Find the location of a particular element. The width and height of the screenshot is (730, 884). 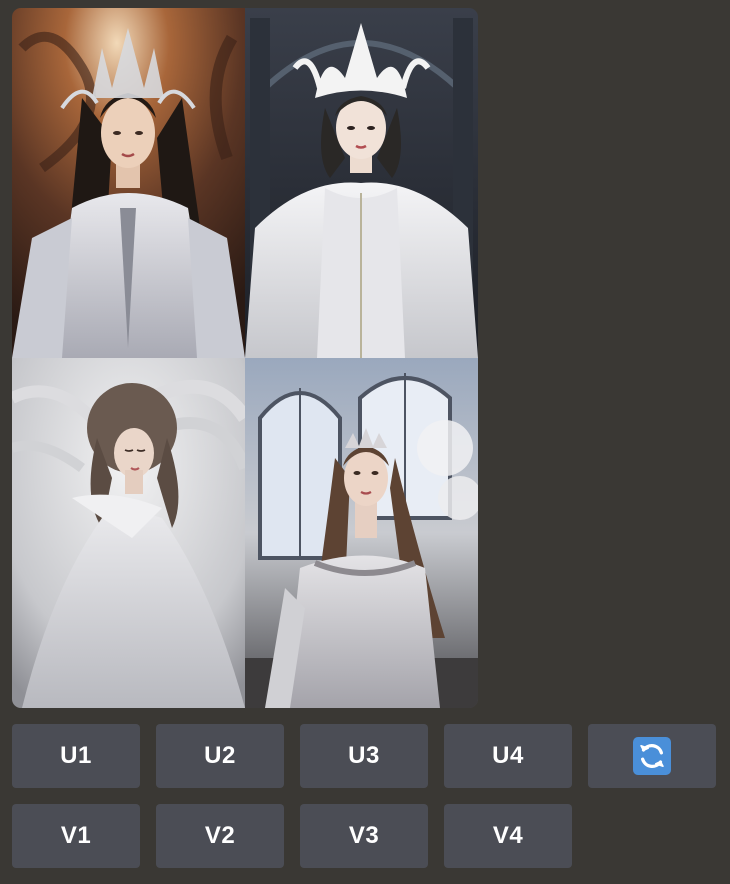

refresh-icon-glyph is located at coordinates (652, 756).